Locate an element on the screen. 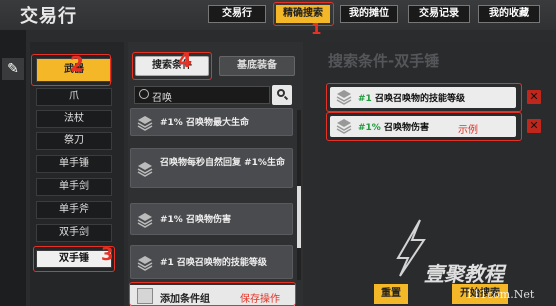 The height and width of the screenshot is (306, 556). result-item-text: #1% 召唤物伤害 is located at coordinates (195, 220).